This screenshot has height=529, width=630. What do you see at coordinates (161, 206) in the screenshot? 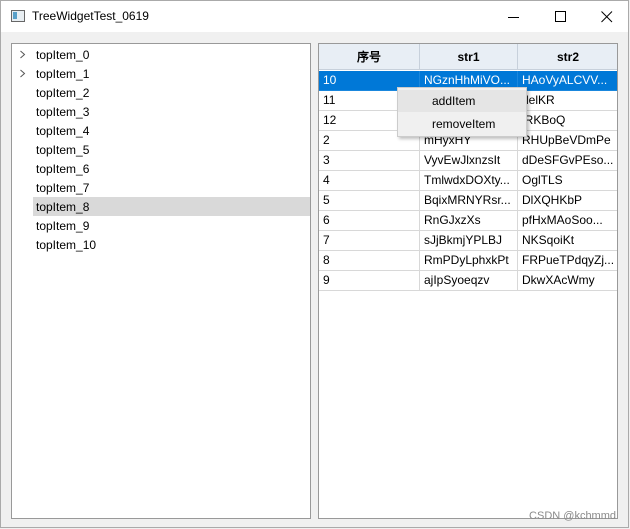
I see `tree-item: topItem_8` at bounding box center [161, 206].